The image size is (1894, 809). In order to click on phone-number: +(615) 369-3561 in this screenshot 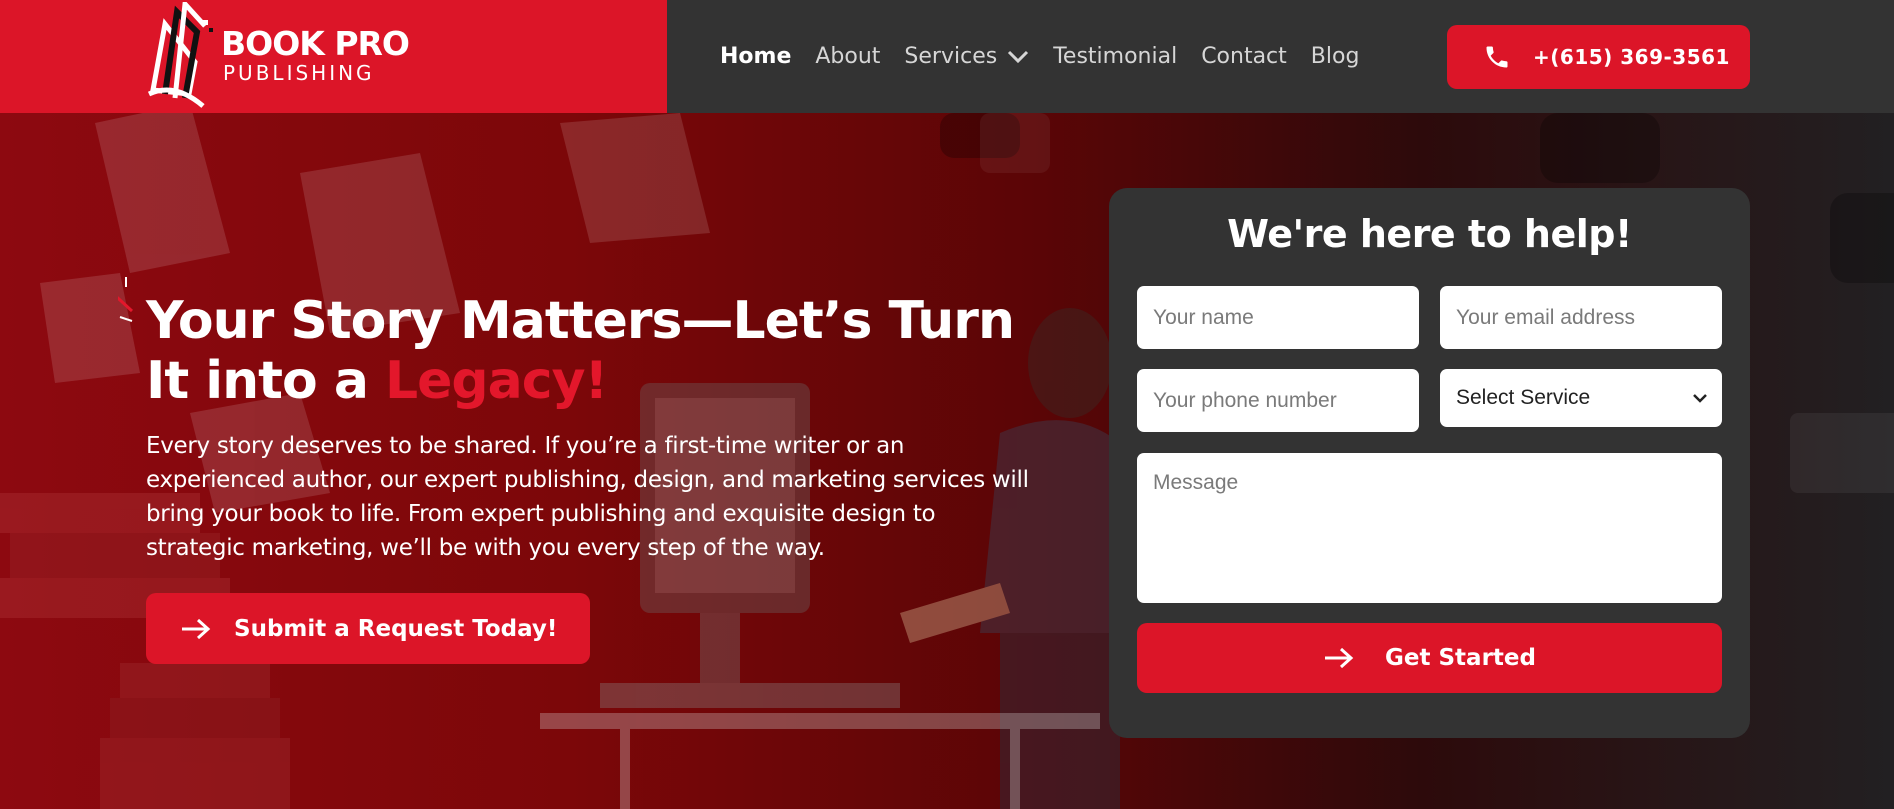, I will do `click(1631, 57)`.